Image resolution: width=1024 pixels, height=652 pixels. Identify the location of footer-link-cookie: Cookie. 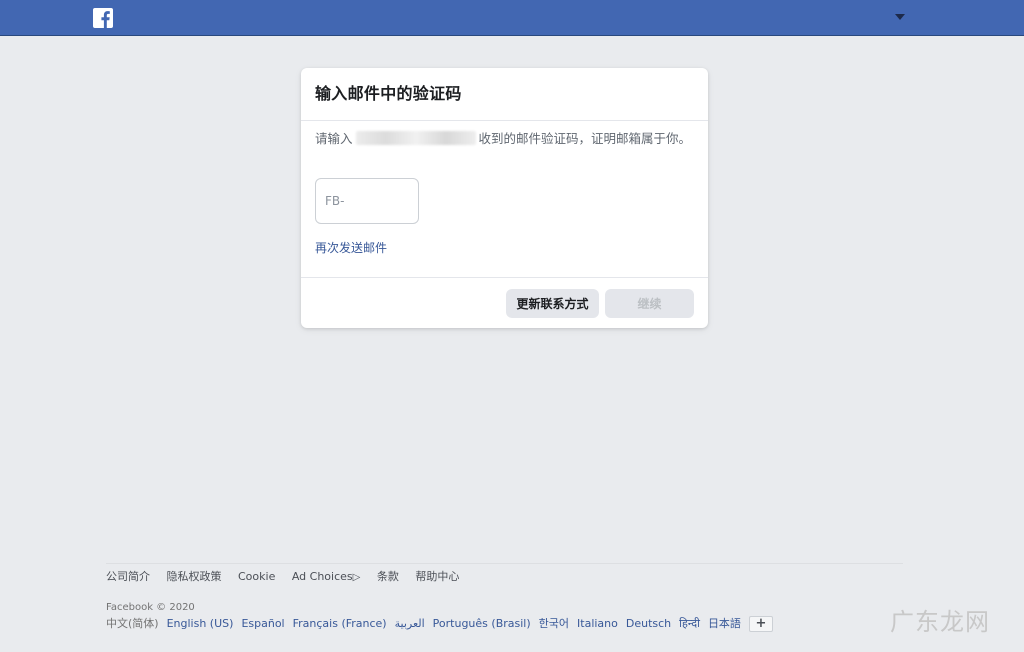
(256, 576).